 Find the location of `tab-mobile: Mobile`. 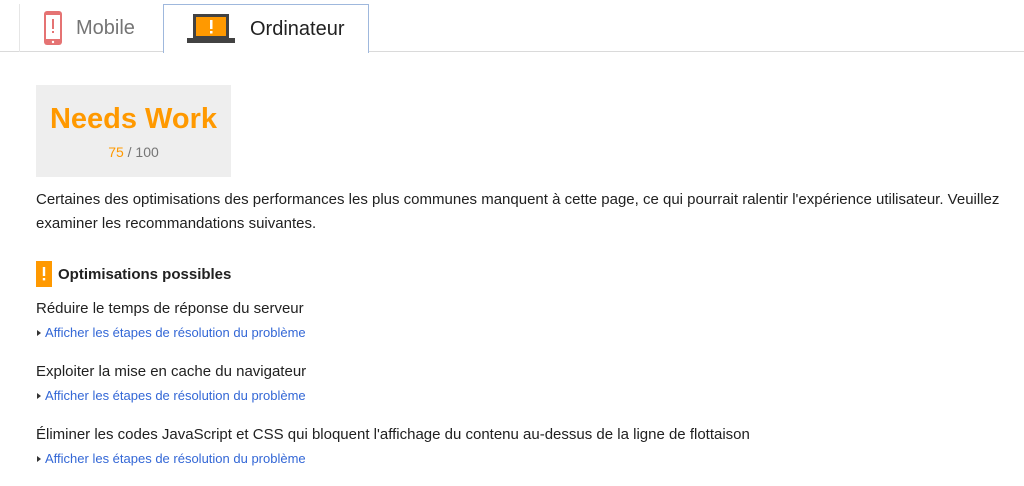

tab-mobile: Mobile is located at coordinates (91, 28).